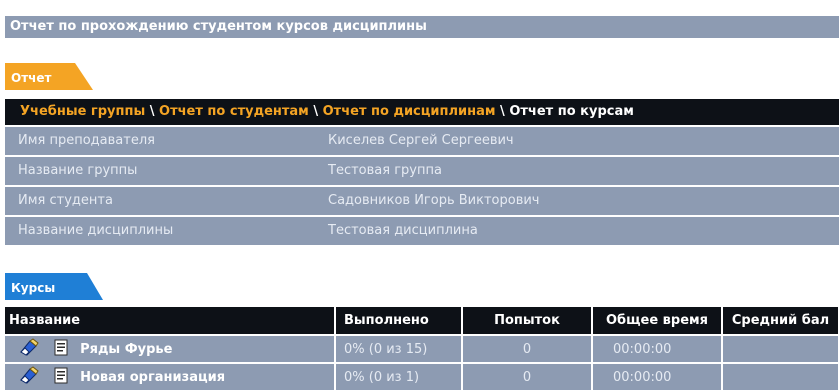  Describe the element at coordinates (86, 140) in the screenshot. I see `info-label: Имя преподавателя` at that location.